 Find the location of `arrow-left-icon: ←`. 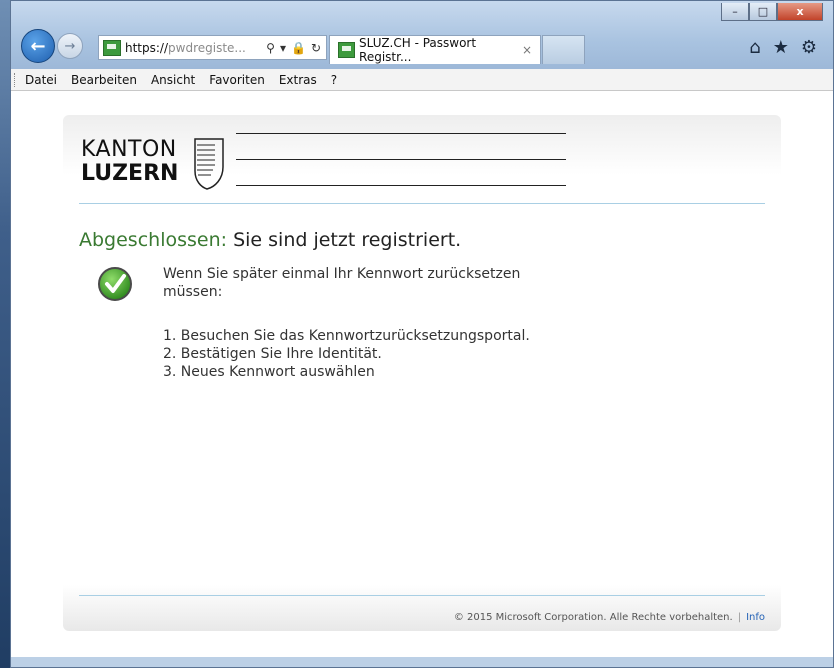

arrow-left-icon: ← is located at coordinates (38, 46).